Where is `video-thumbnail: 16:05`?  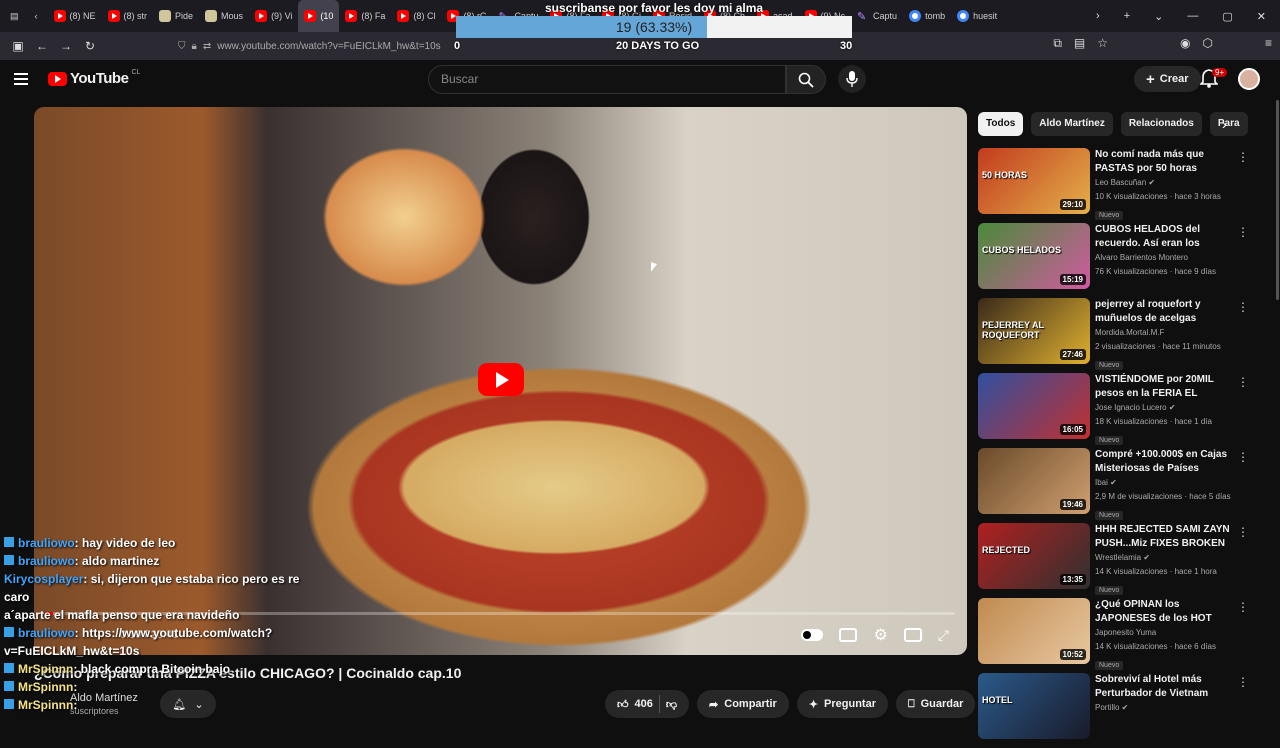
video-thumbnail: 16:05 is located at coordinates (1034, 406).